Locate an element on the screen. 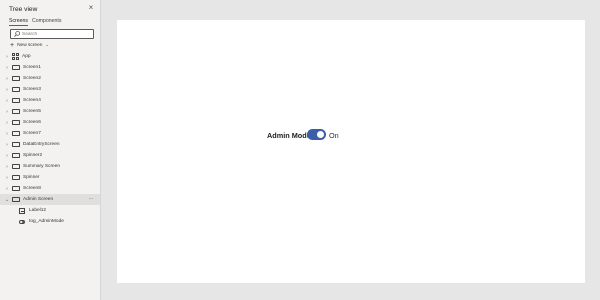  tree-item-label: DataEntryScreen is located at coordinates (41, 144).